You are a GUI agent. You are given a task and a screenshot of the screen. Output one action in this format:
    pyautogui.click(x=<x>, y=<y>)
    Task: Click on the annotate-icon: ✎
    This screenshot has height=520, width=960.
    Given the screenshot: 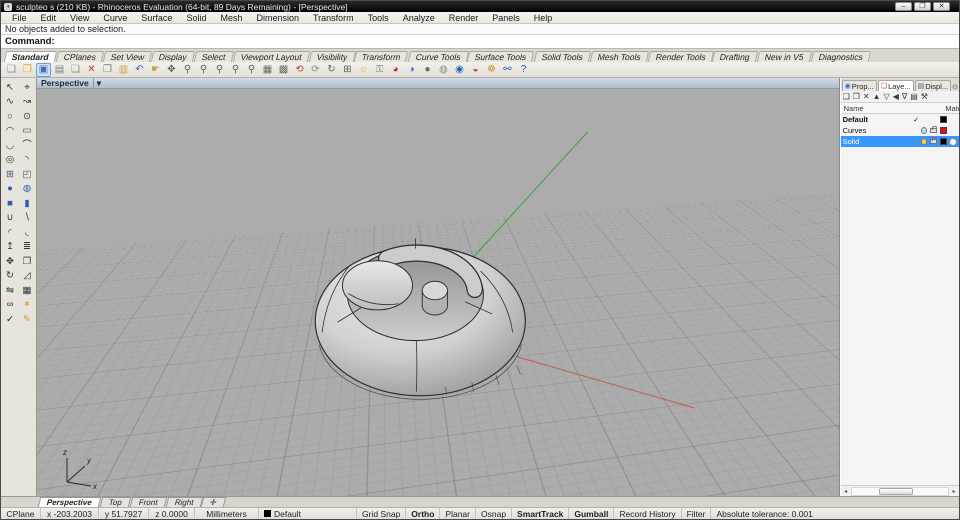 What is the action you would take?
    pyautogui.click(x=27, y=319)
    